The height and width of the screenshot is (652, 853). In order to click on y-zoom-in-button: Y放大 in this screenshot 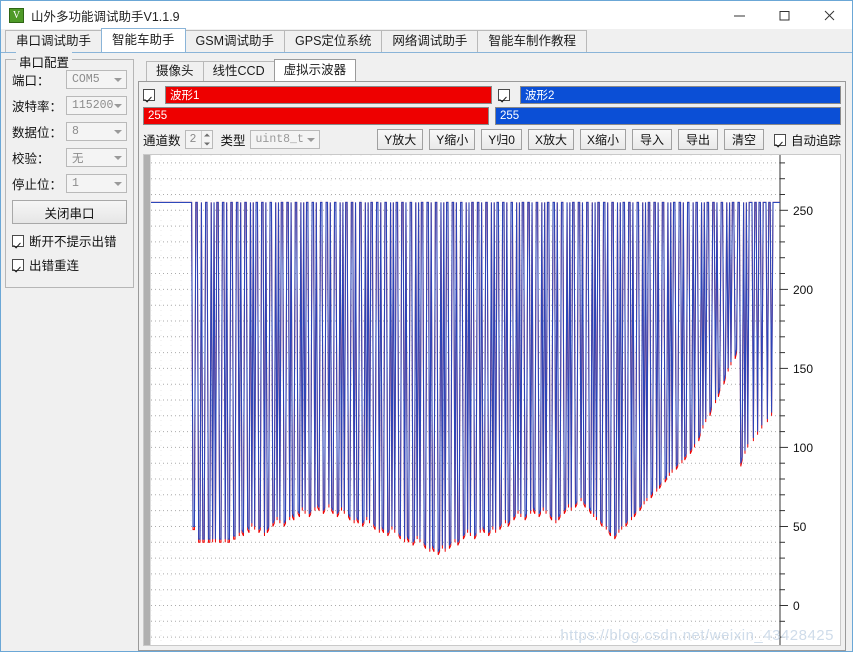, I will do `click(400, 139)`.